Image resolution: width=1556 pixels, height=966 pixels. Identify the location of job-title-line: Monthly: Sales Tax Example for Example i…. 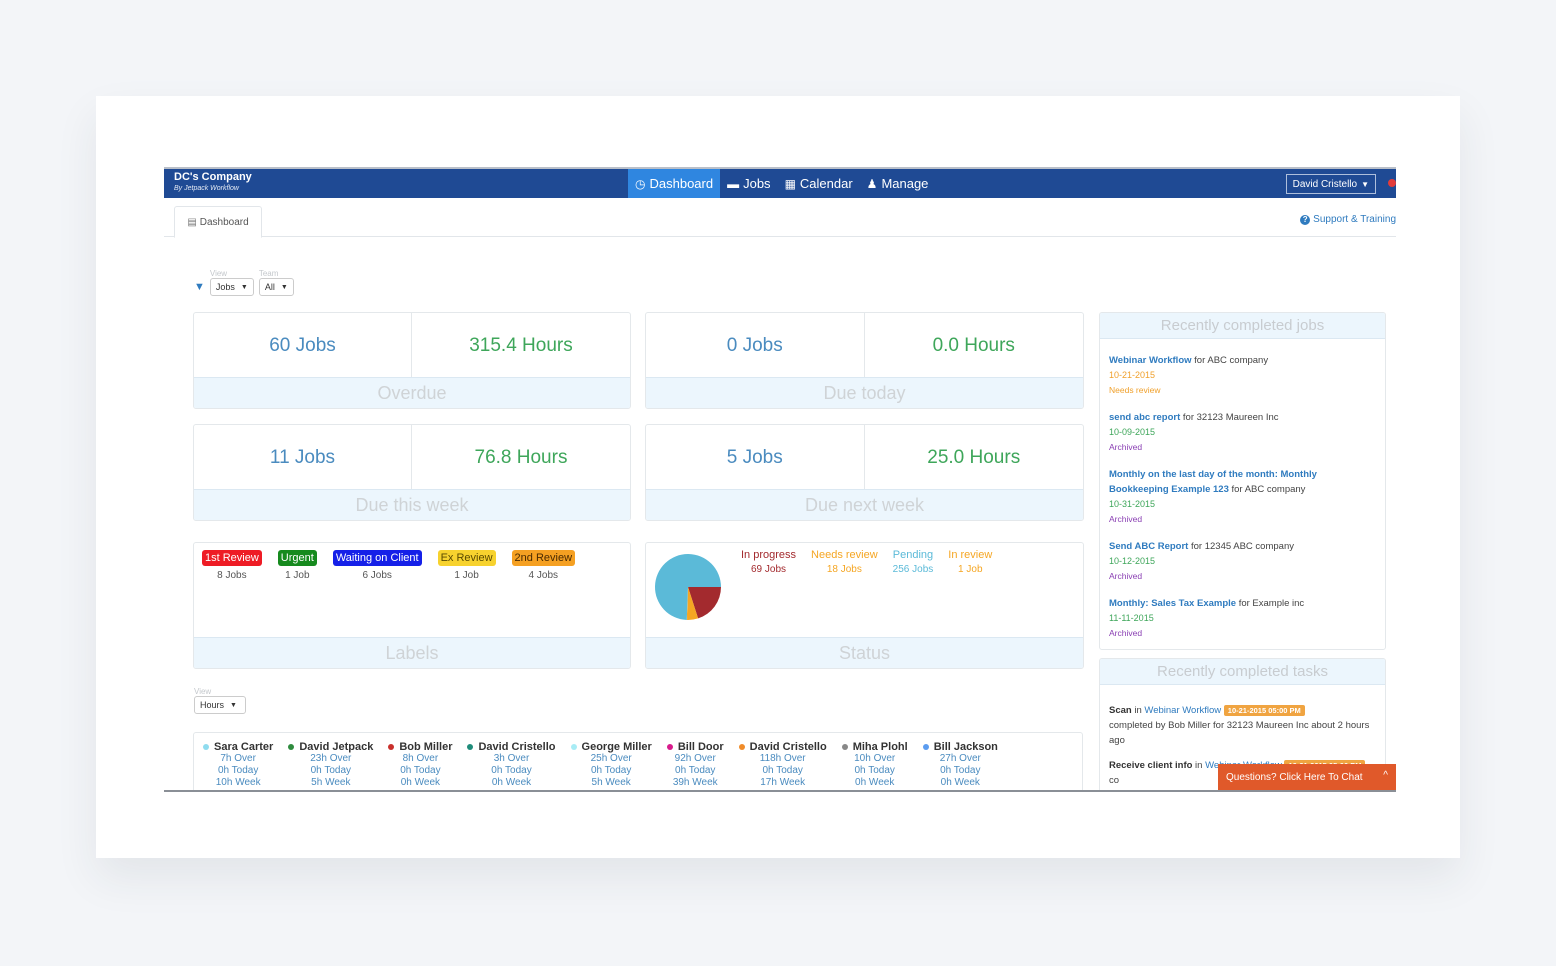
(1242, 603).